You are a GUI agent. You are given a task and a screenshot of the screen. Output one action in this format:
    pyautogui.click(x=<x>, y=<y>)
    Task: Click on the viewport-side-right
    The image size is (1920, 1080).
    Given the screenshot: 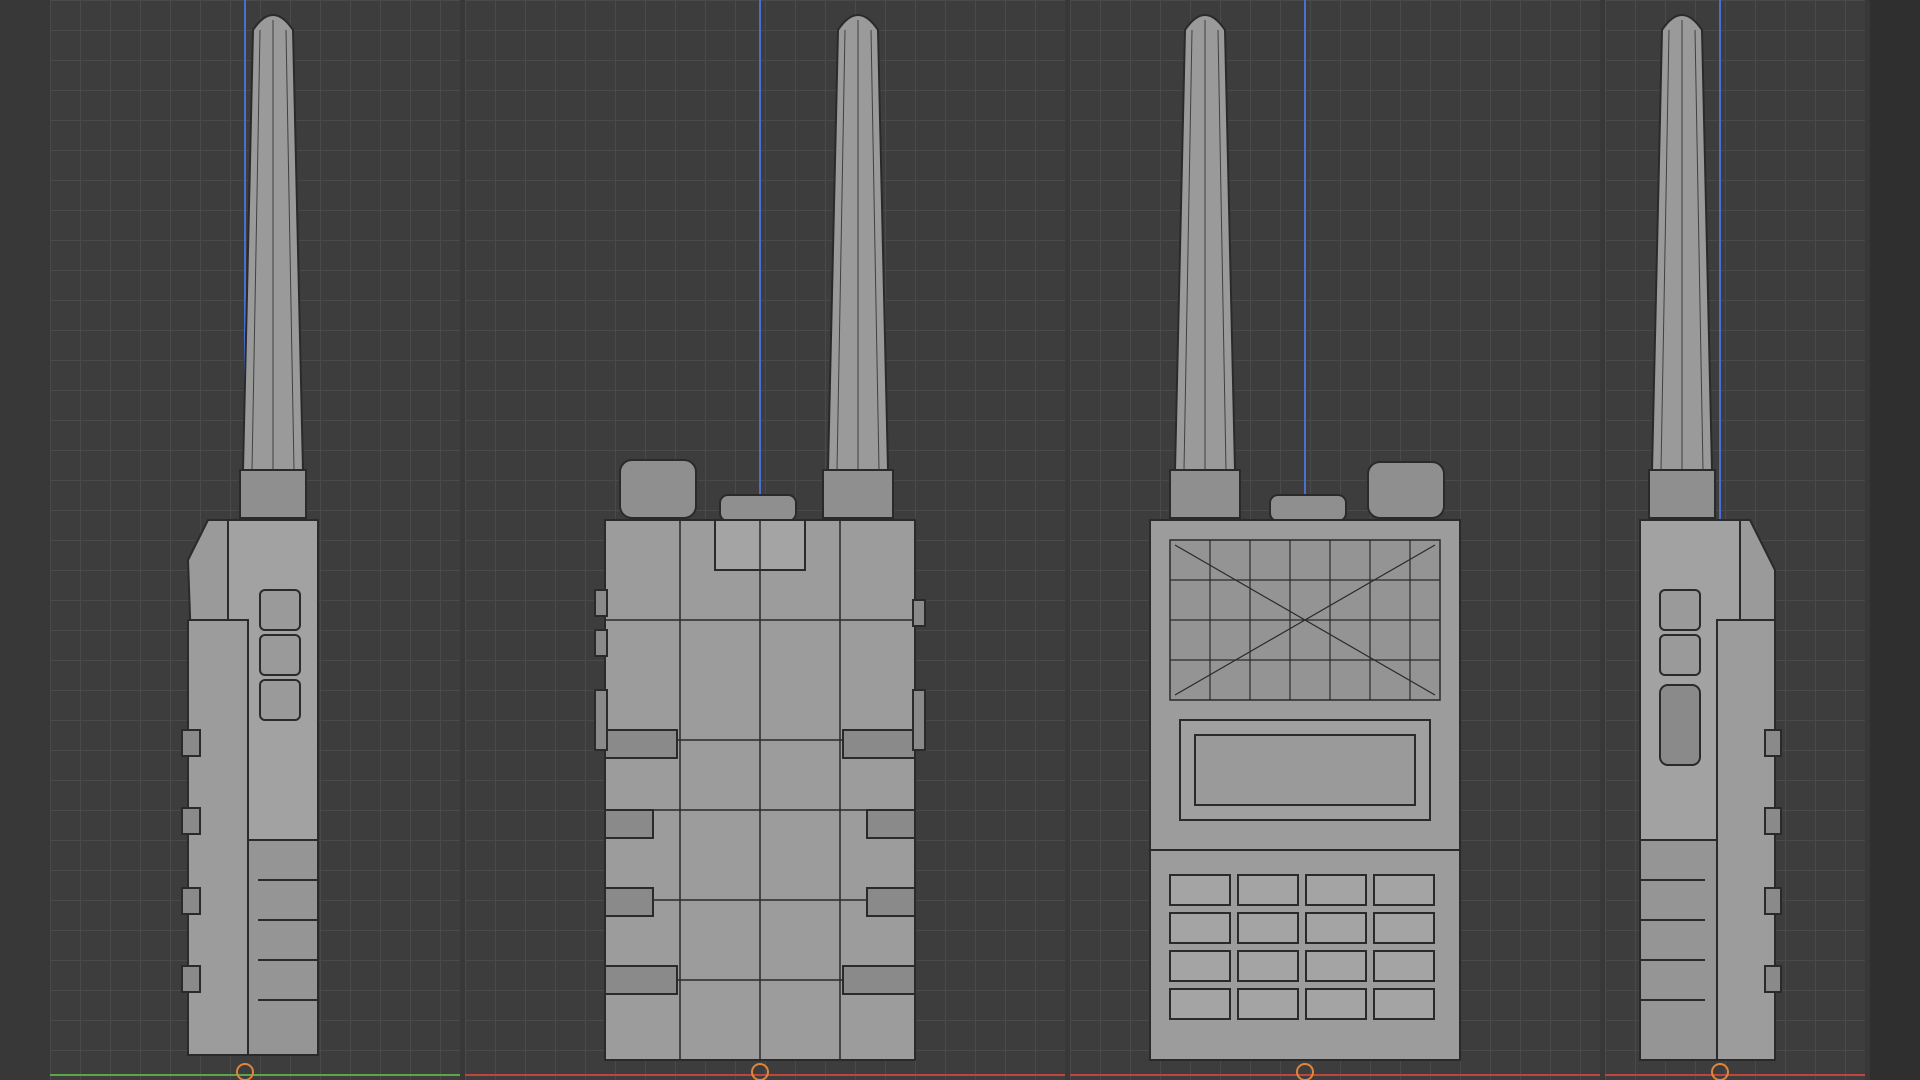 What is the action you would take?
    pyautogui.click(x=1735, y=540)
    